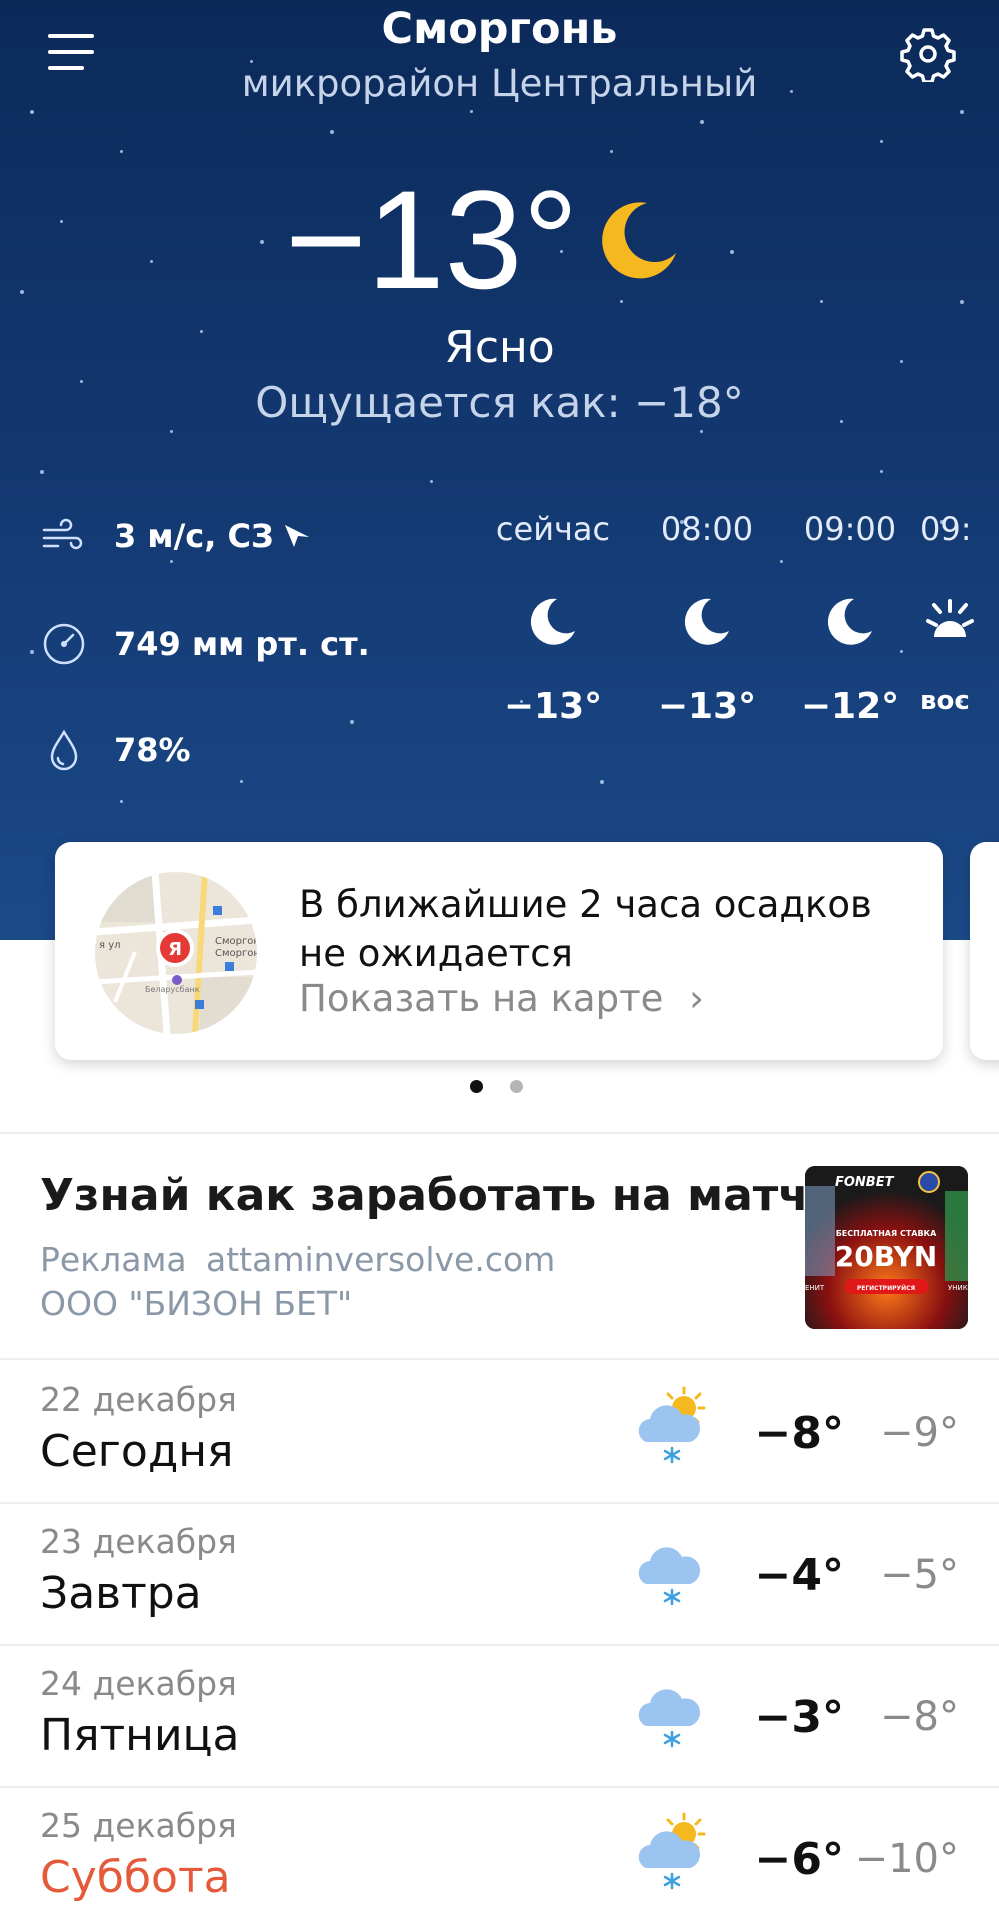  I want to click on day-max-temperature: −3°, so click(799, 1717).